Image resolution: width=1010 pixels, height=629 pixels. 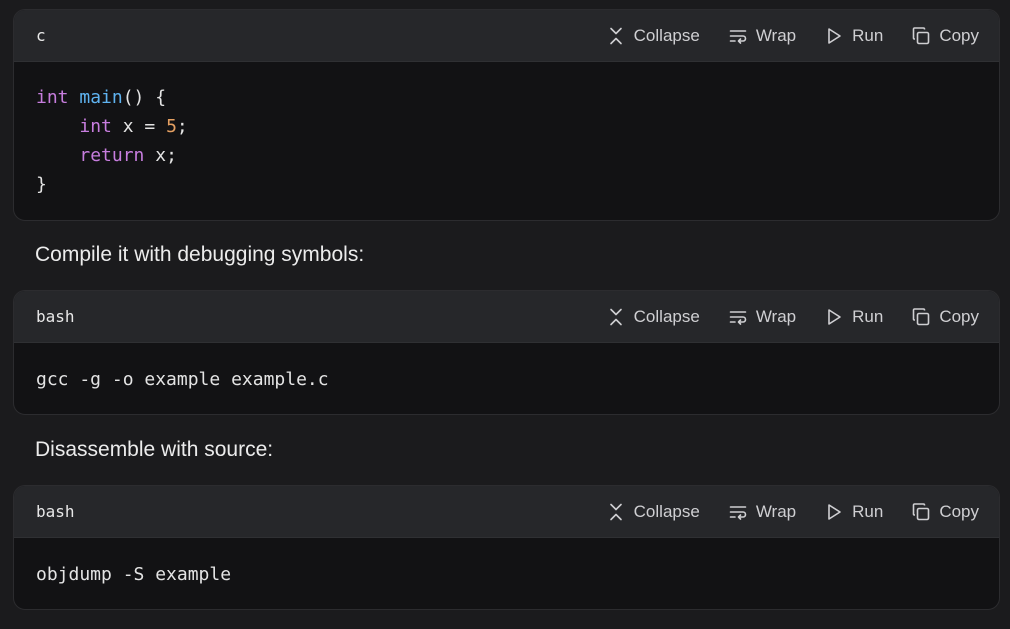 I want to click on code-line: }, so click(x=41, y=184).